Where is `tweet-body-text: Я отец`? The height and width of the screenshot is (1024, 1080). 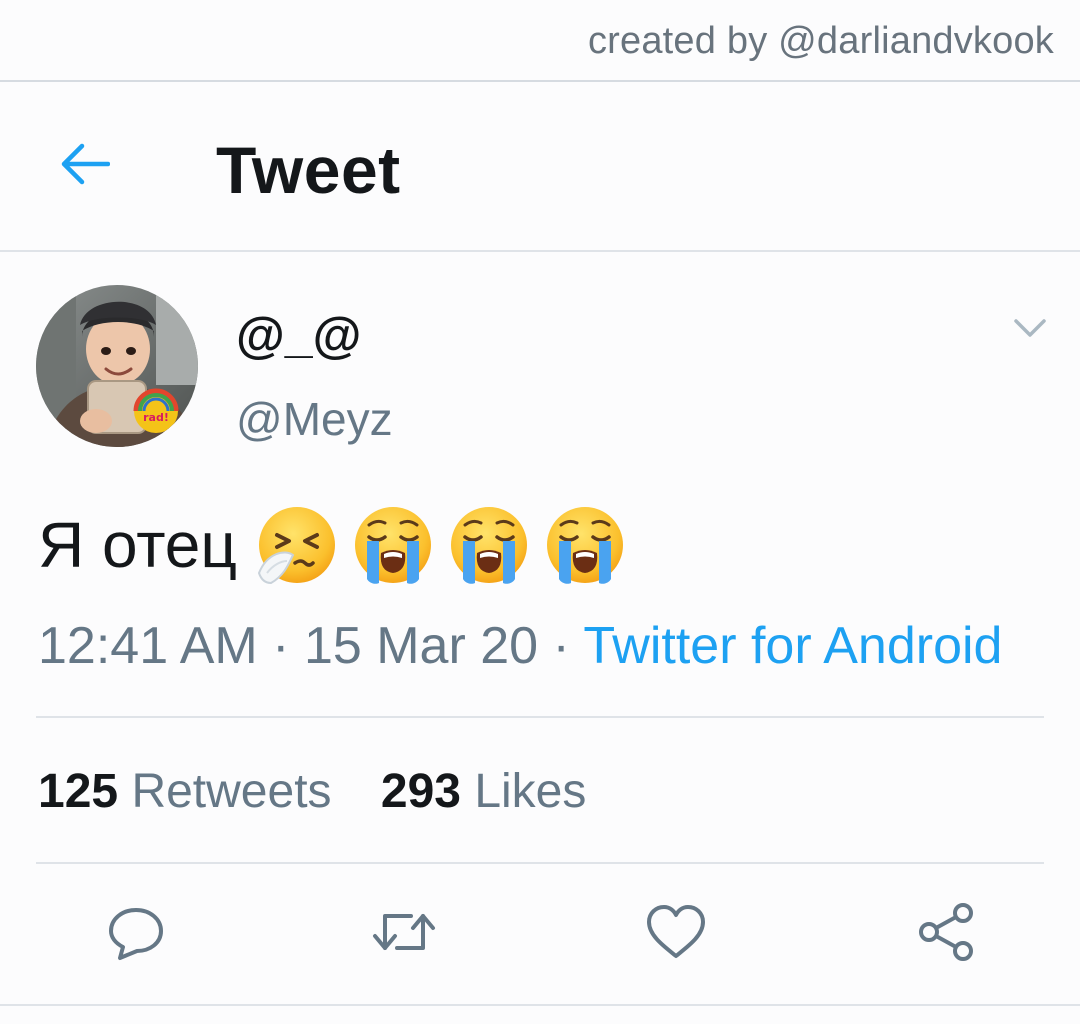 tweet-body-text: Я отец is located at coordinates (138, 545).